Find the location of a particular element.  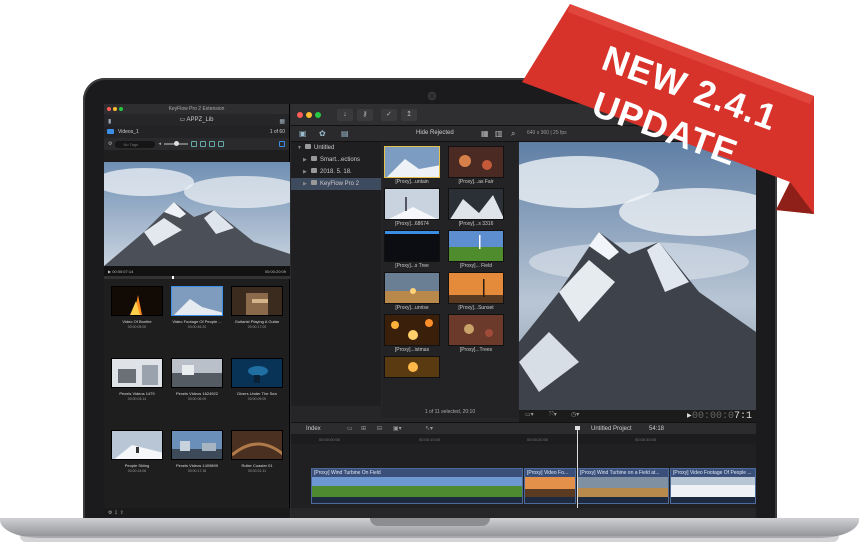

clip-item: [Proxy]...68674 is located at coordinates (412, 208).